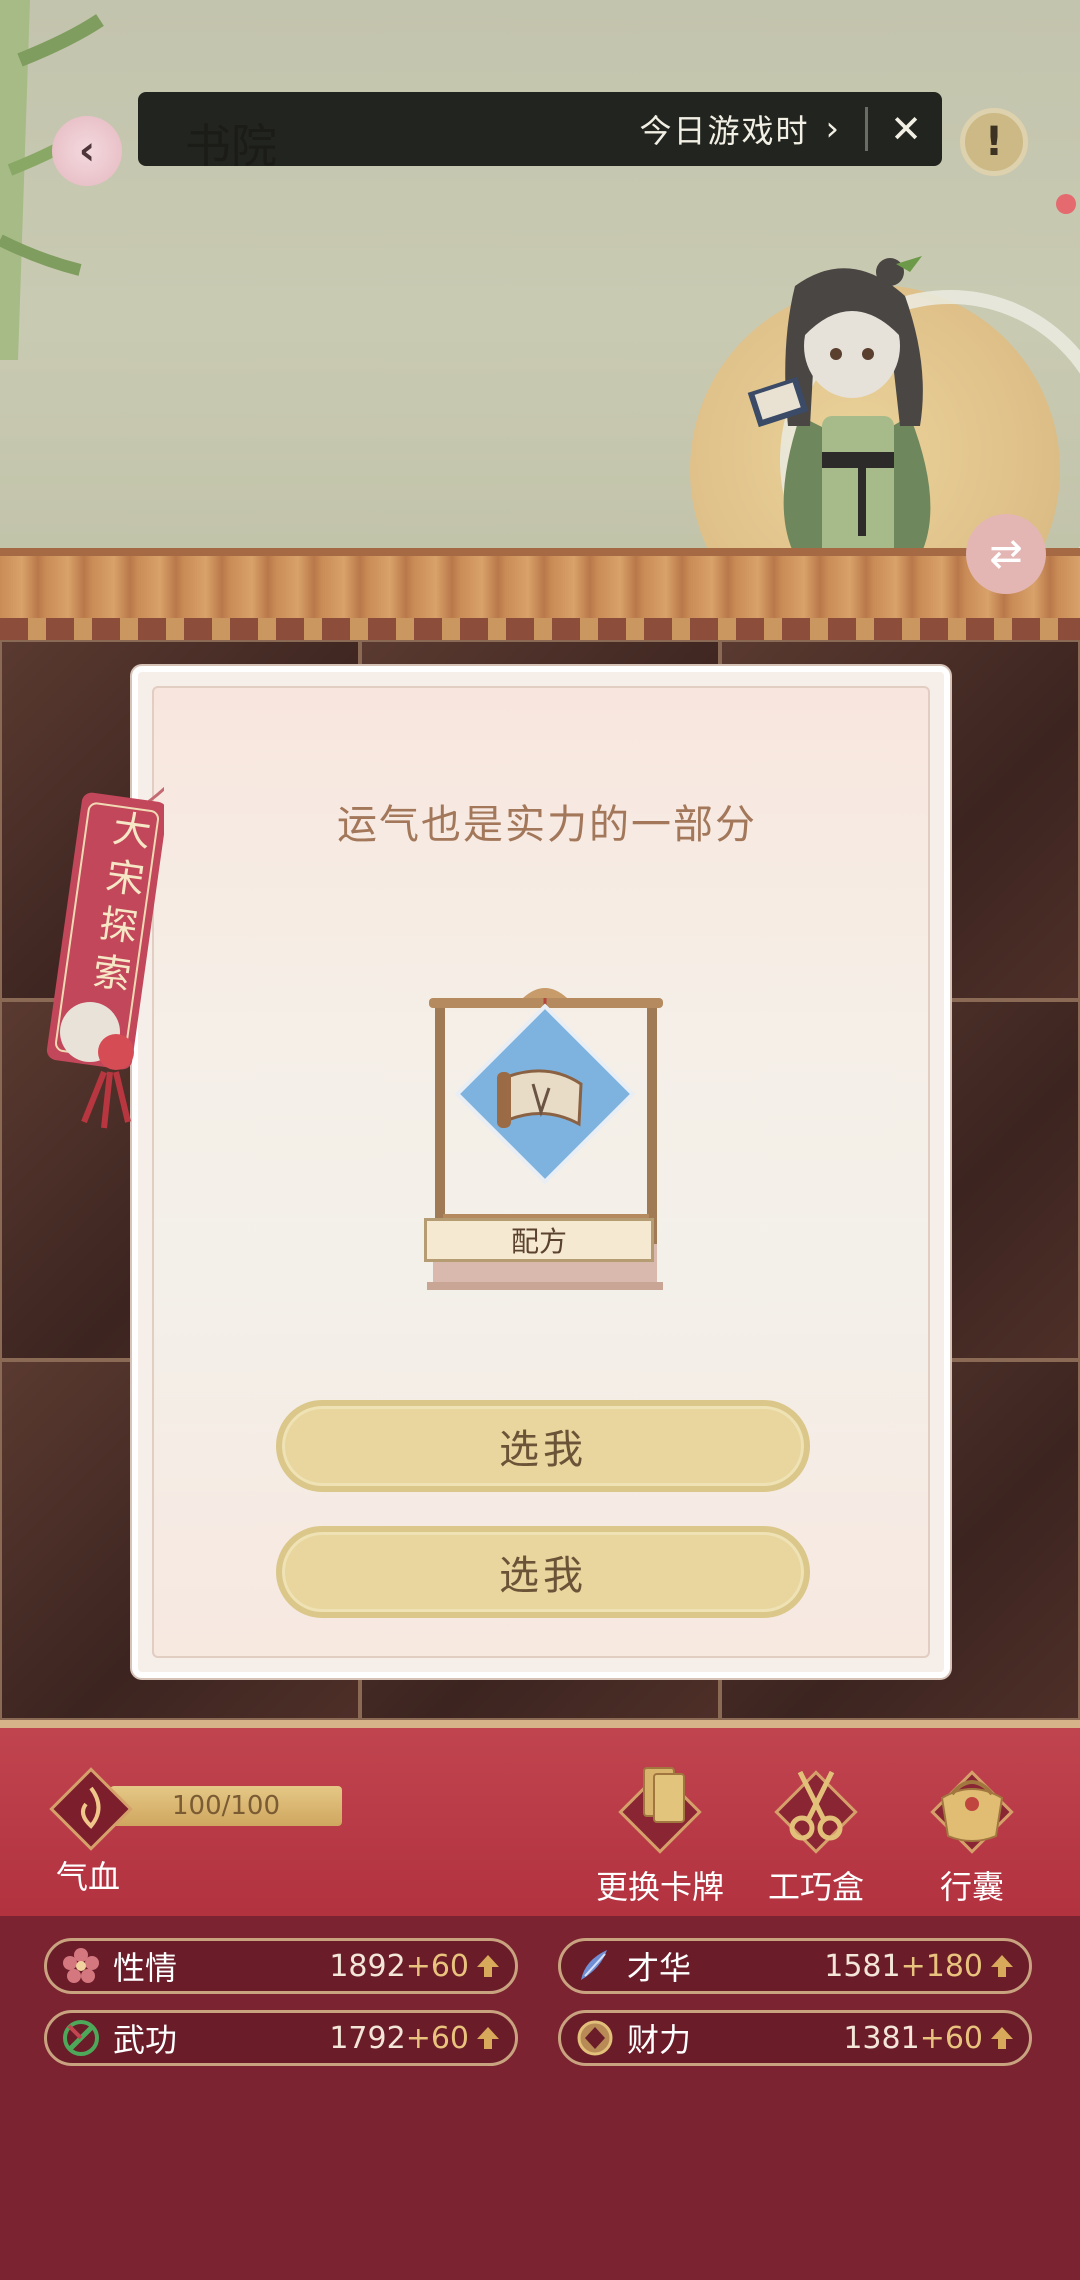 This screenshot has height=2280, width=1080. What do you see at coordinates (659, 1968) in the screenshot?
I see `stat-name: 才华` at bounding box center [659, 1968].